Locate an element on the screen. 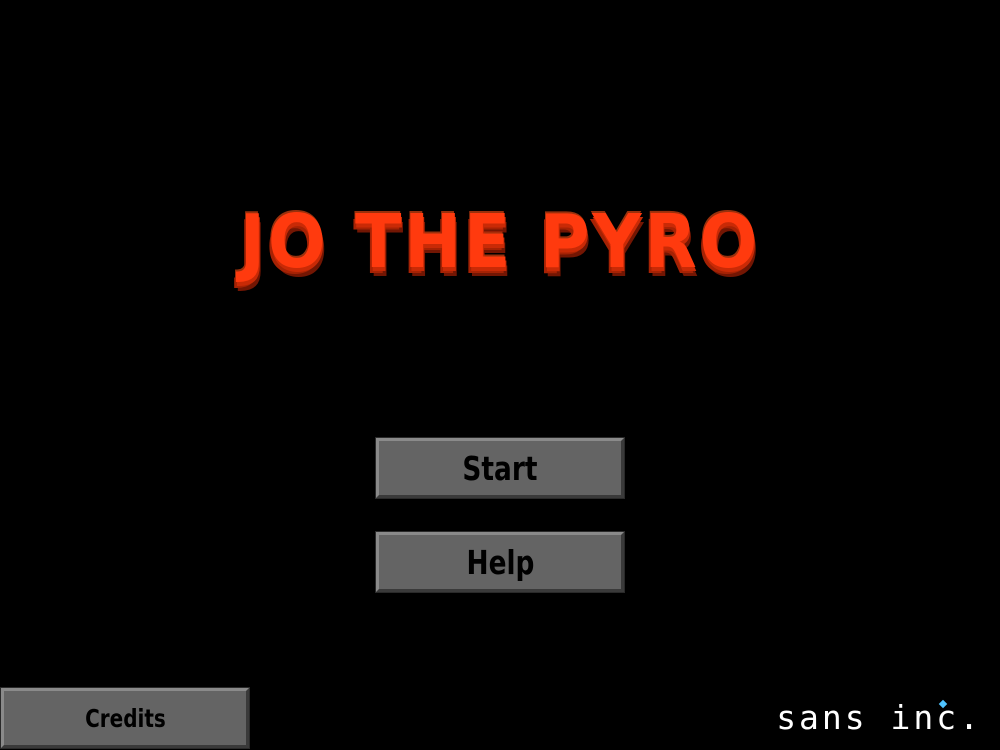  credits-button: Credits is located at coordinates (125, 718).